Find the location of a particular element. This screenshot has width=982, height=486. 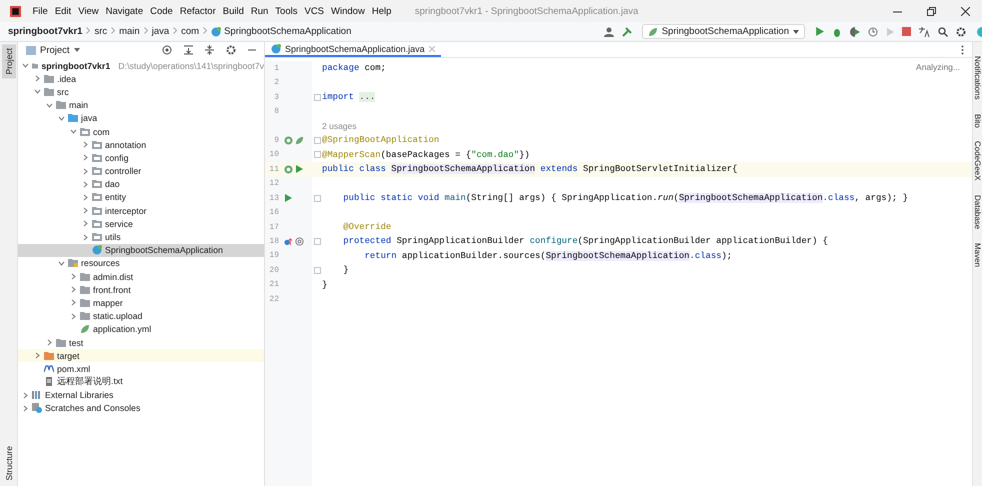

restore-icon is located at coordinates (931, 11).